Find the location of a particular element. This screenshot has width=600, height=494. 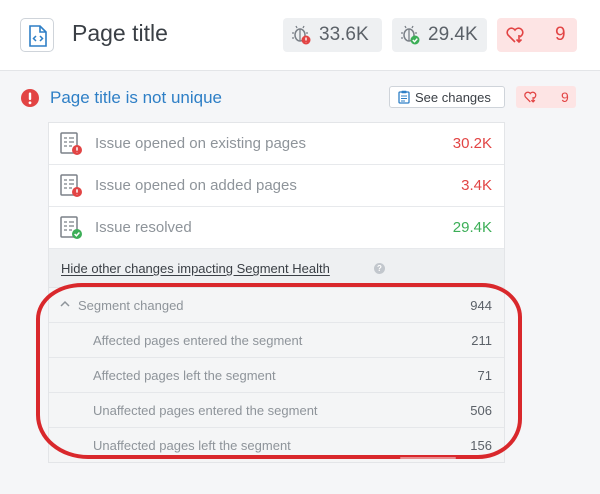

segment-detail-row: Unaffected pages entered the segment 506 is located at coordinates (276, 410).